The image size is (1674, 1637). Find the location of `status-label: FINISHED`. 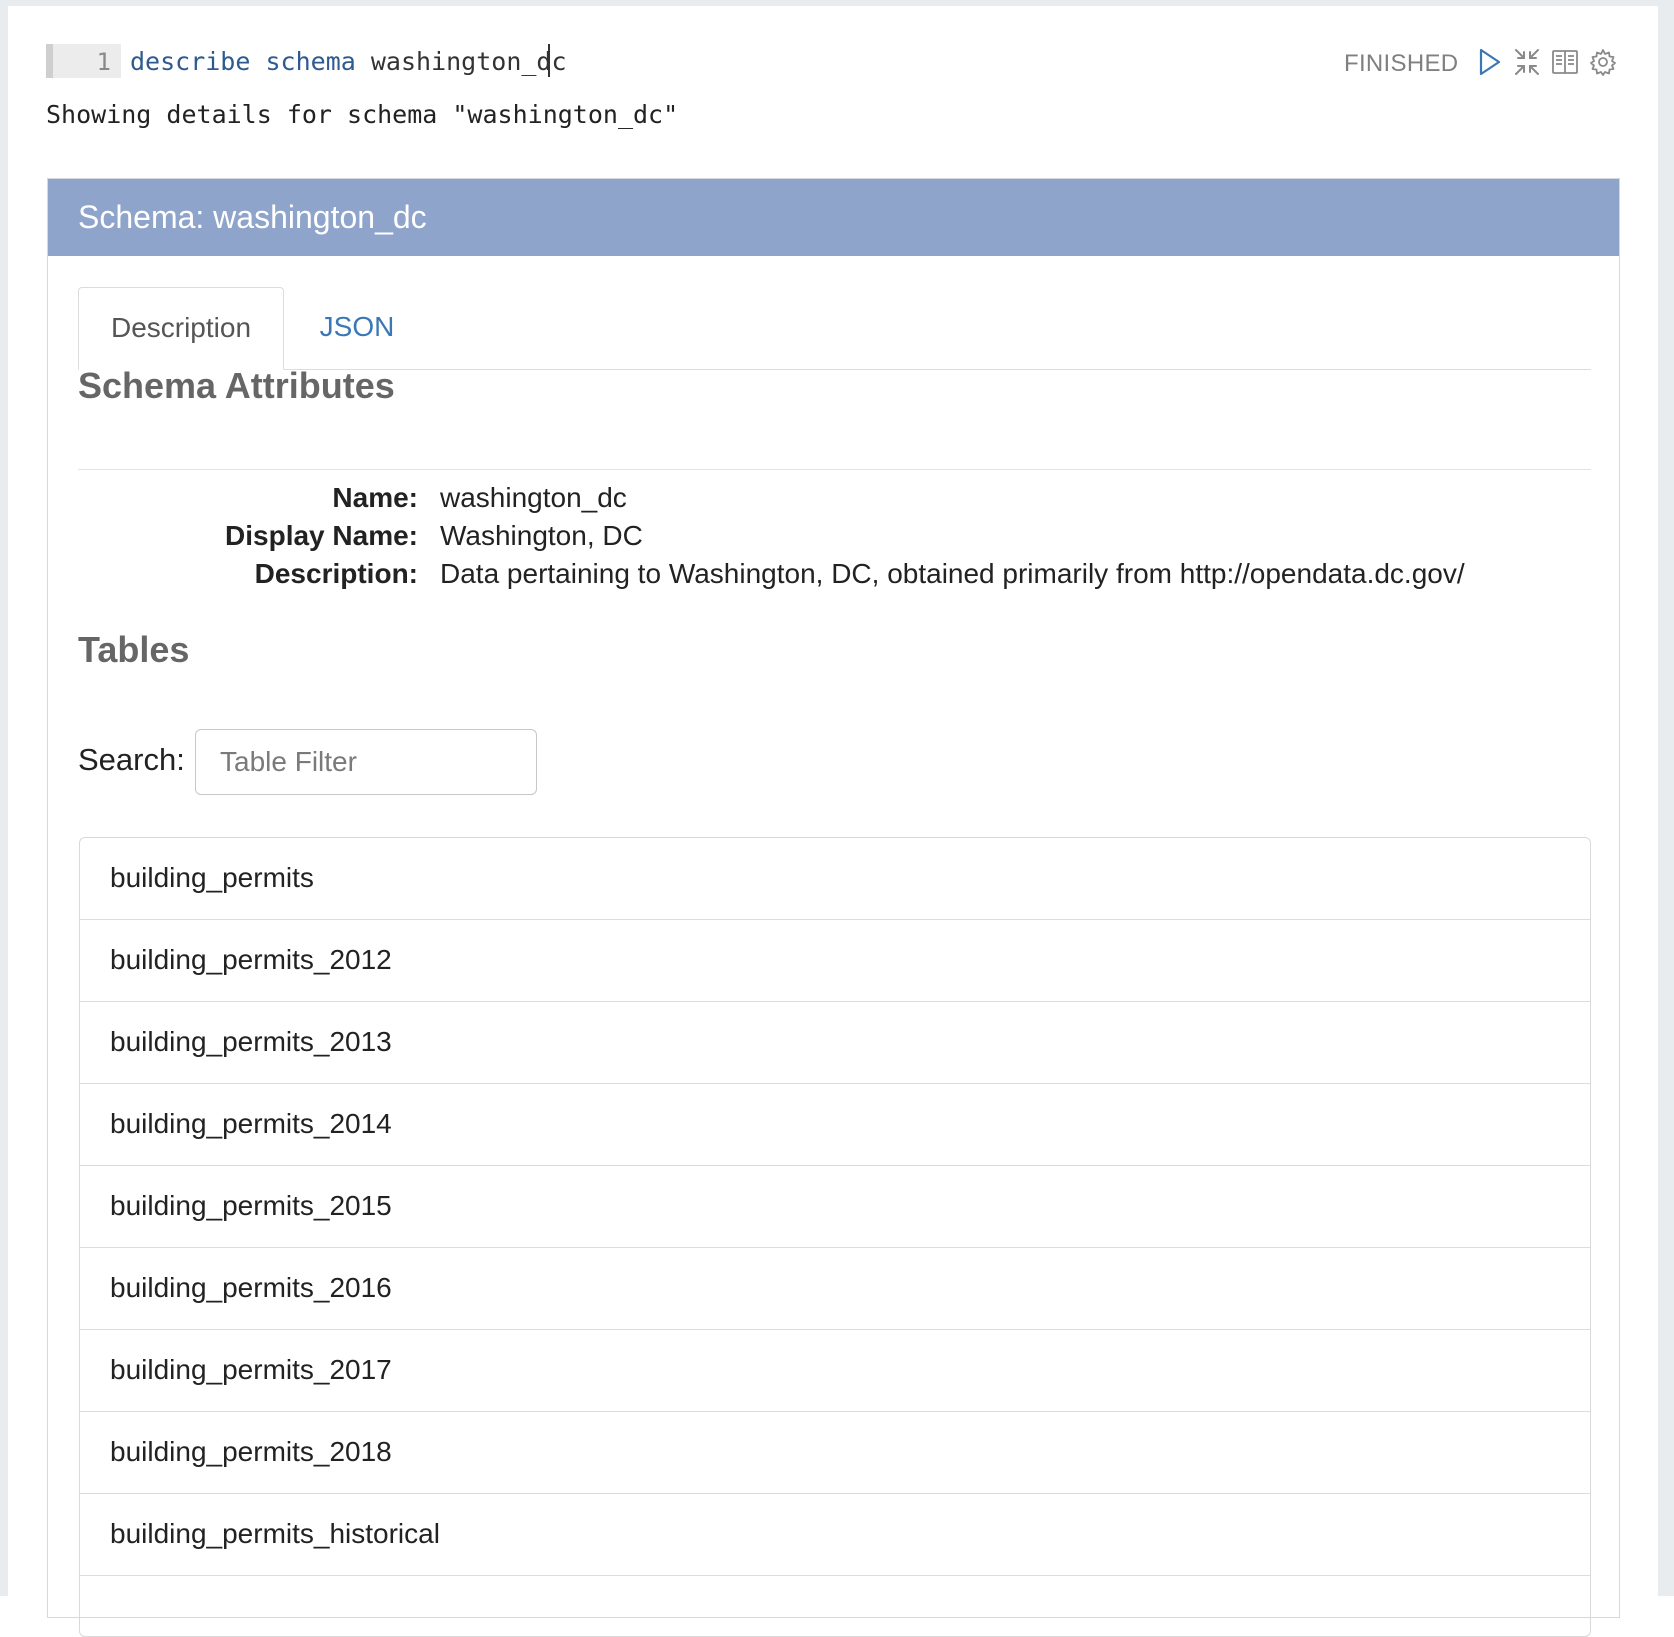

status-label: FINISHED is located at coordinates (1401, 63).